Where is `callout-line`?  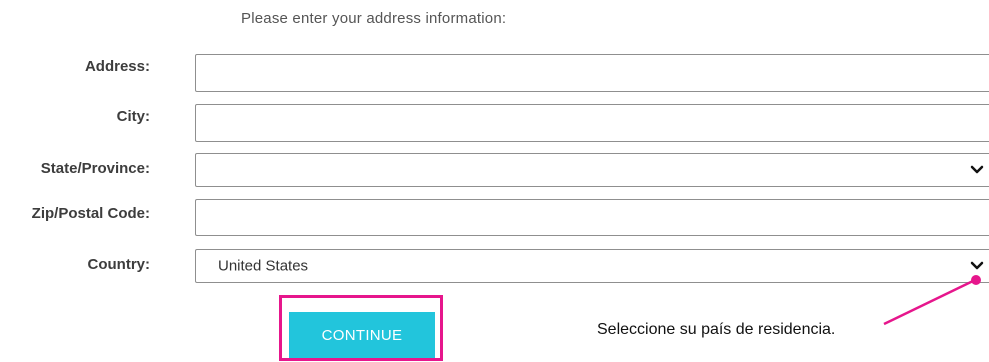
callout-line is located at coordinates (928, 302).